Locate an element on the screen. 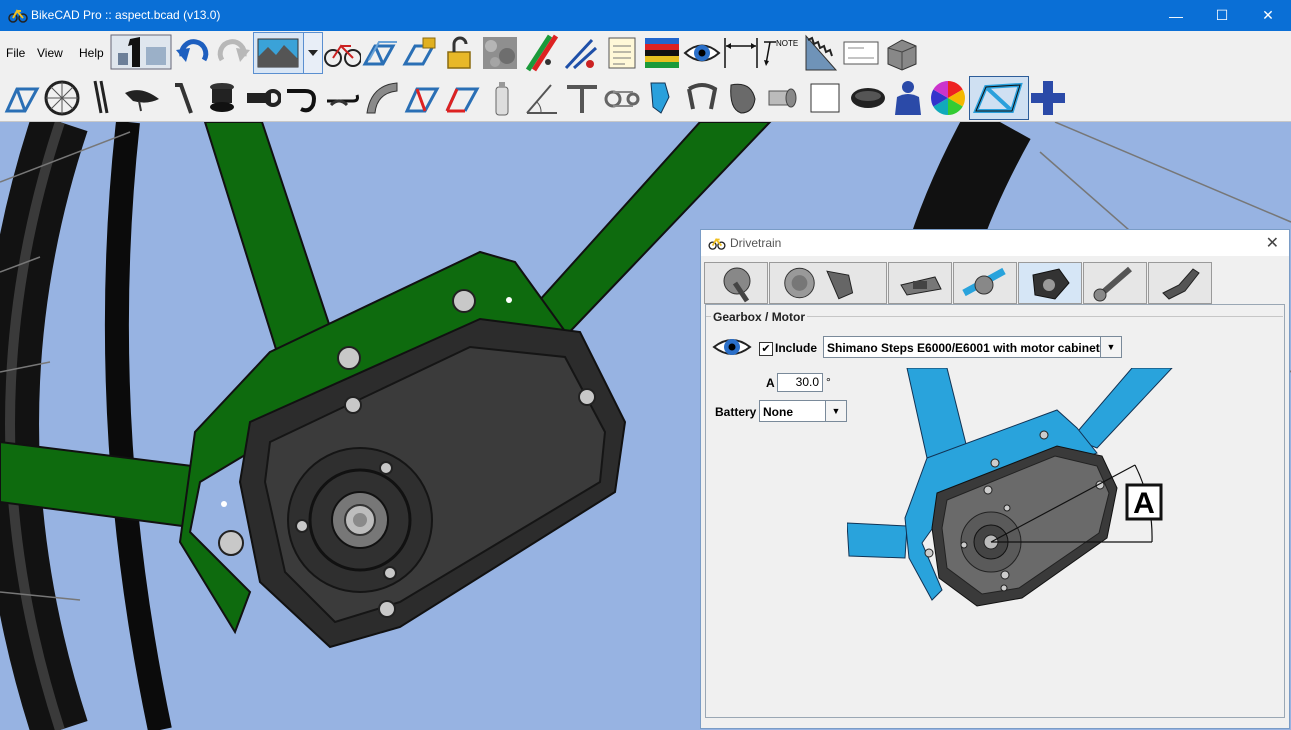 This screenshot has height=730, width=1291. seatpost-icon is located at coordinates (182, 98).